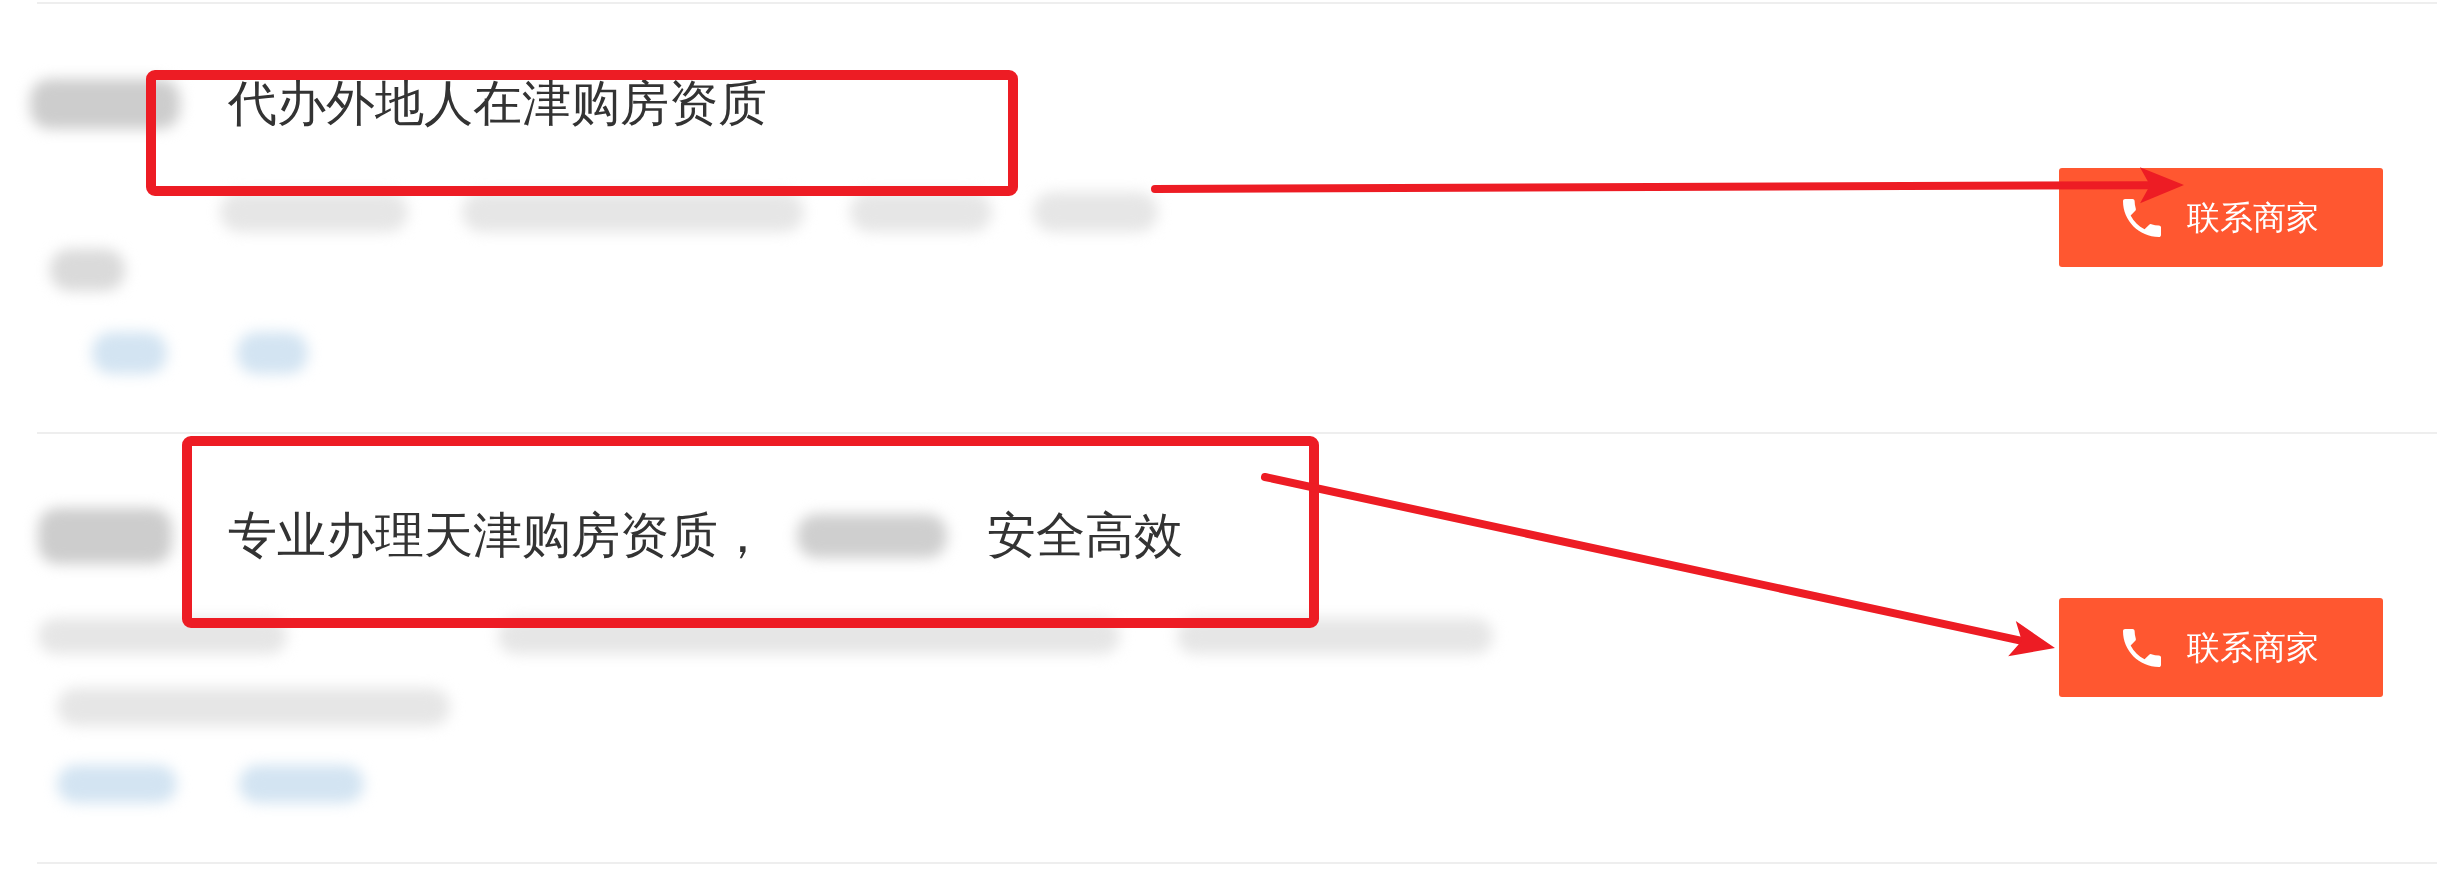  Describe the element at coordinates (272, 353) in the screenshot. I see `blurred-tag` at that location.